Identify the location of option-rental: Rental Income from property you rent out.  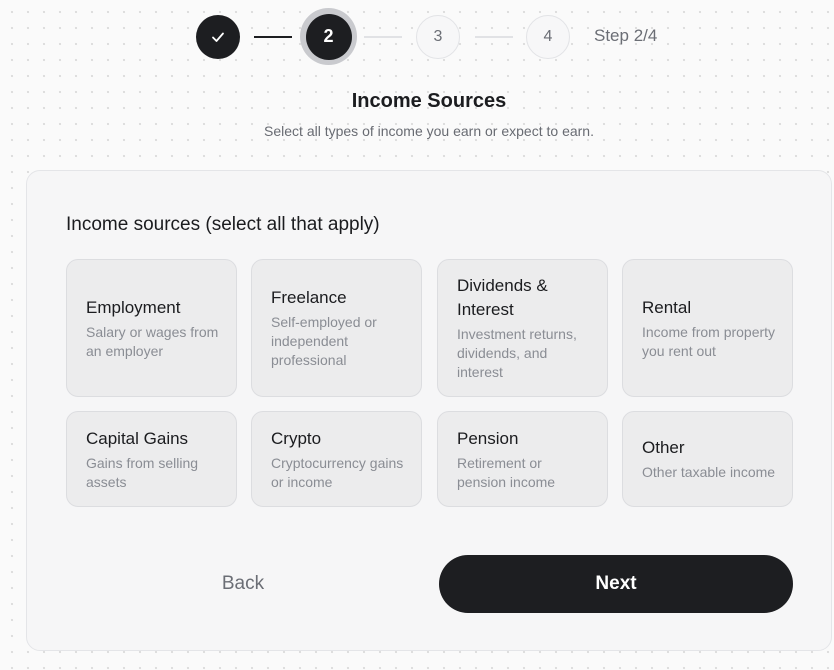
(707, 328).